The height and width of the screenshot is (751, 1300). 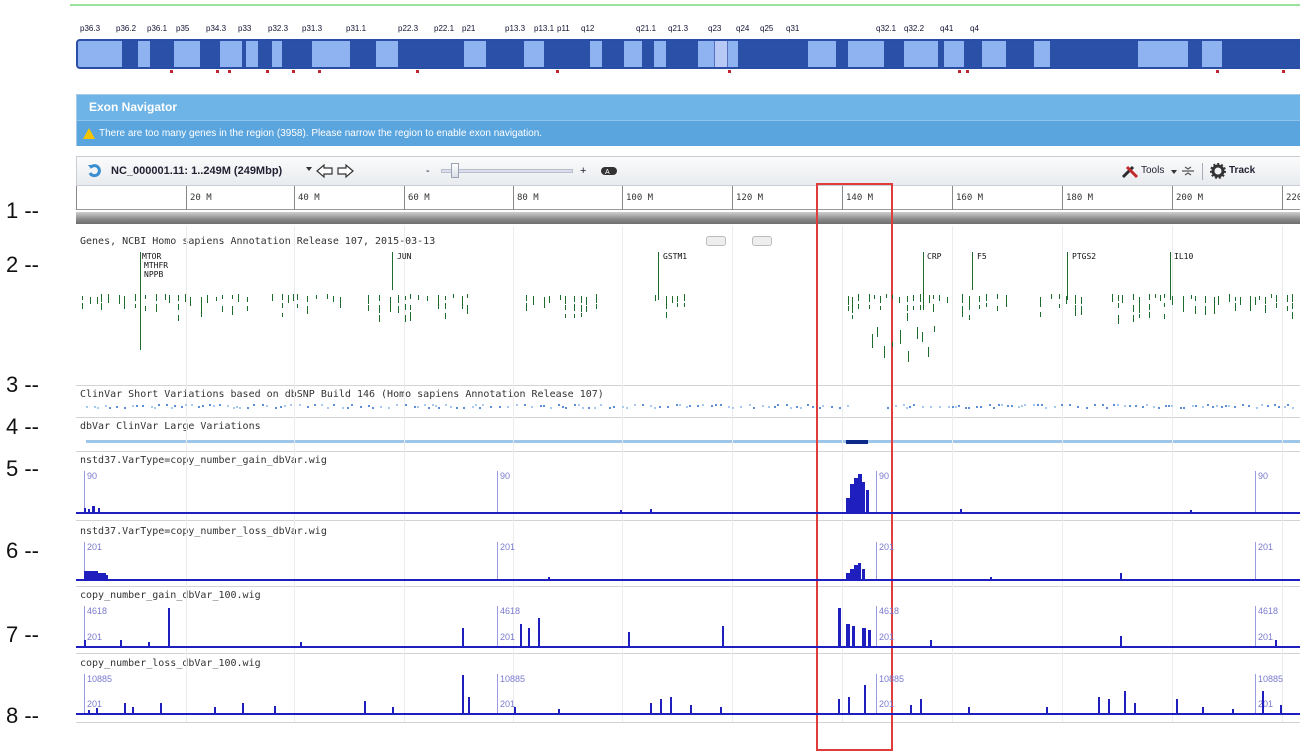 What do you see at coordinates (95, 171) in the screenshot?
I see `refresh-icon` at bounding box center [95, 171].